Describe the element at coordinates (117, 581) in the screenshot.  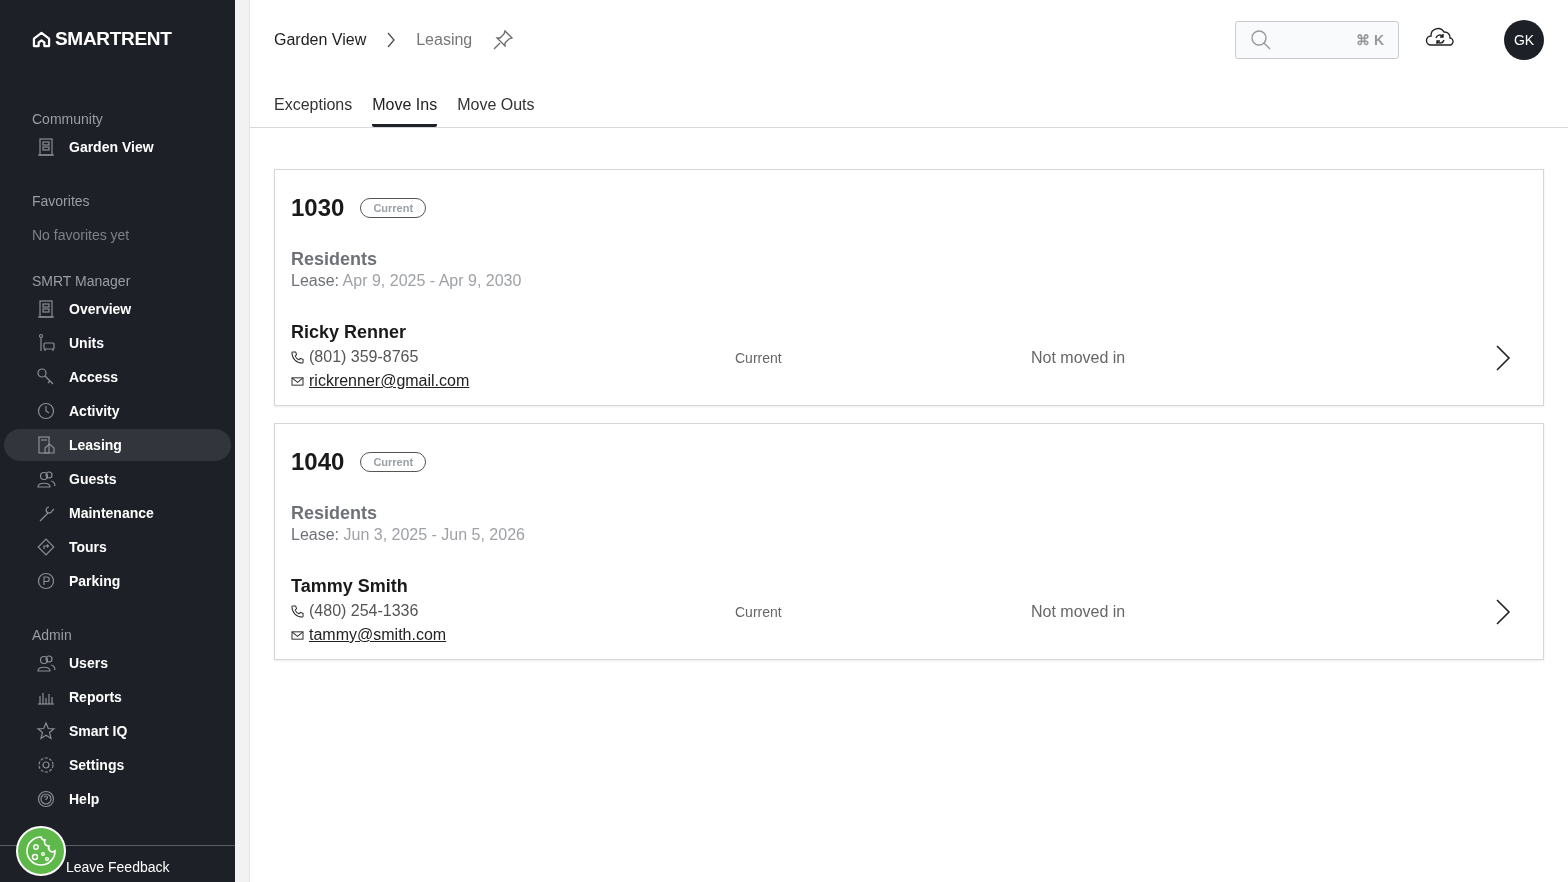
I see `nav-item: Parking` at that location.